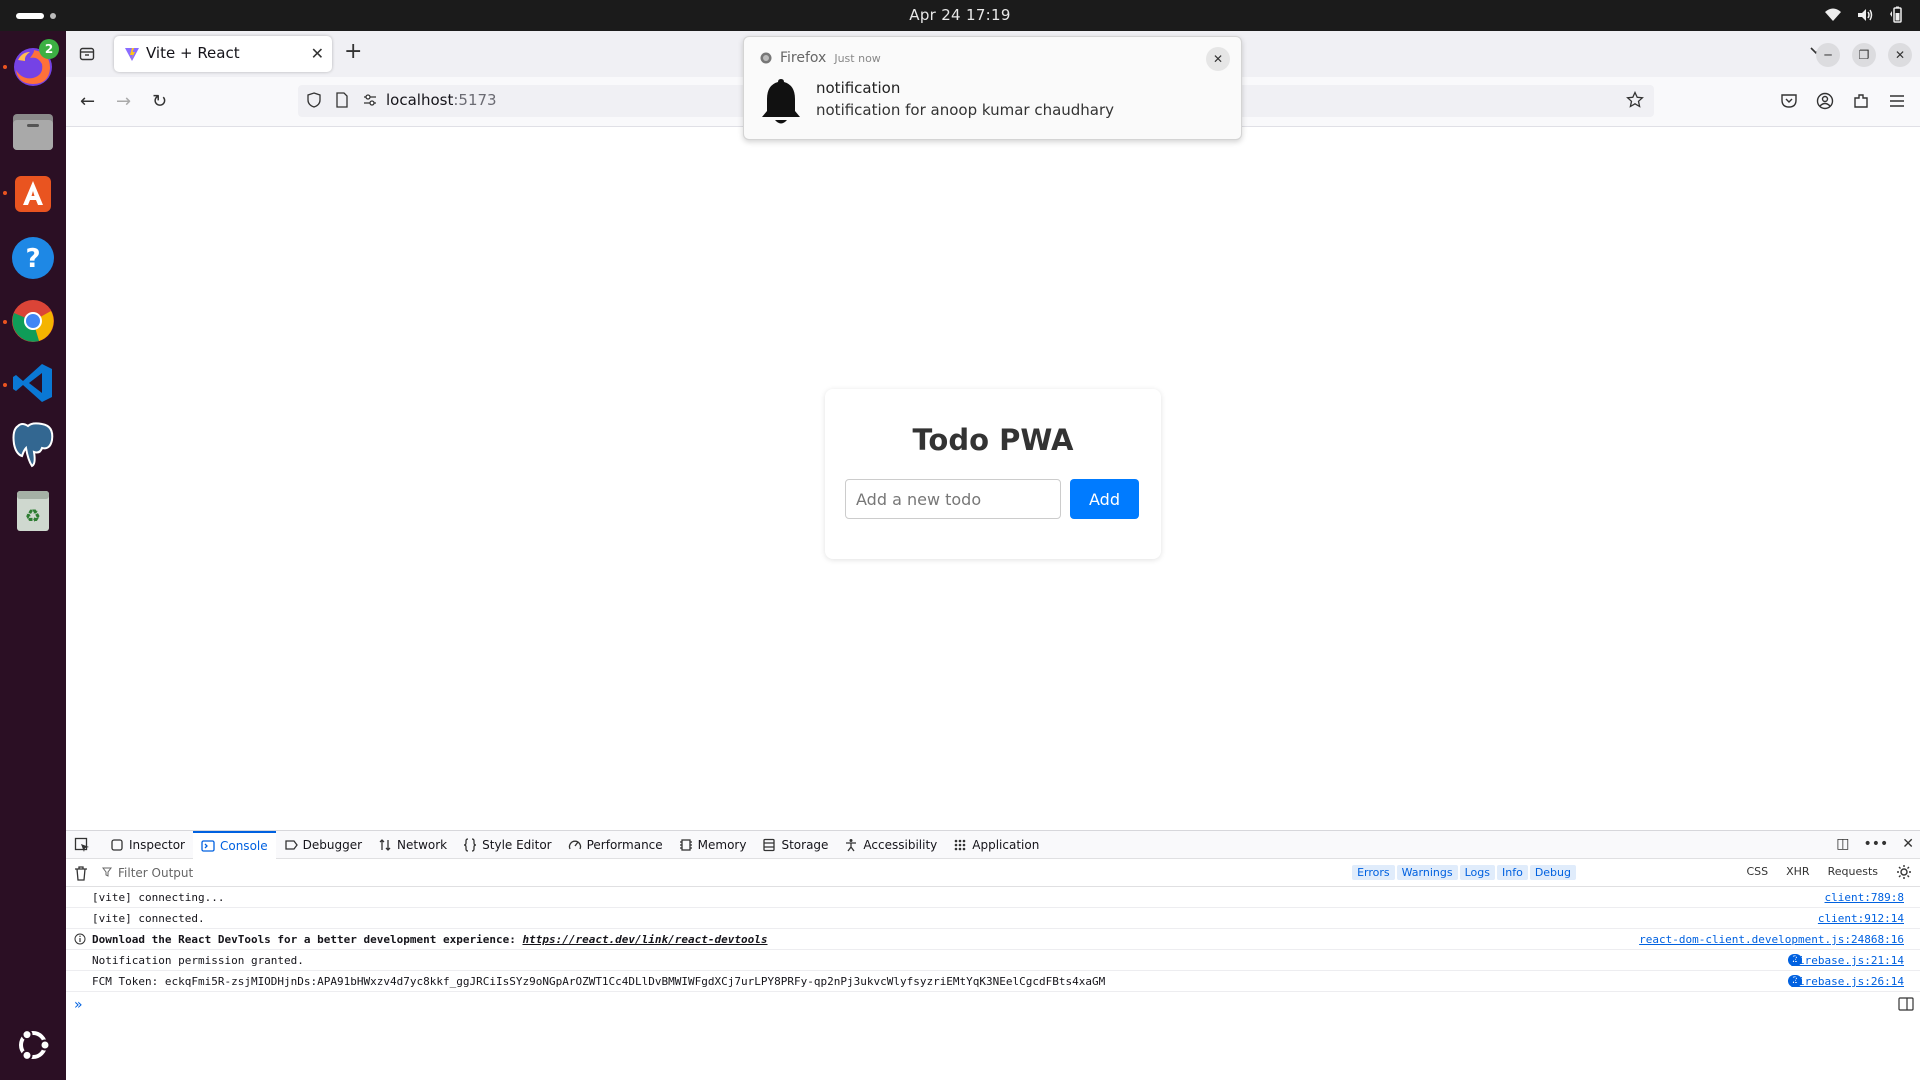  I want to click on files-icon, so click(33, 132).